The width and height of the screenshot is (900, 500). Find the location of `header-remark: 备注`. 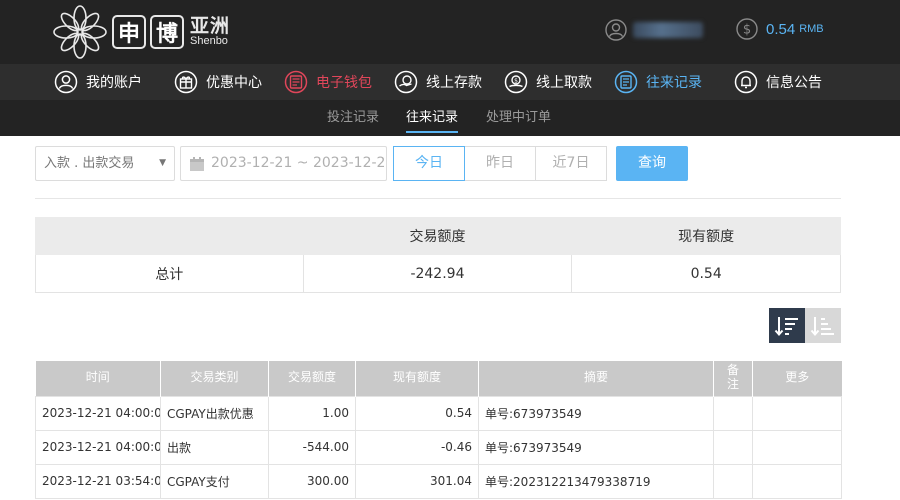

header-remark: 备注 is located at coordinates (733, 378).